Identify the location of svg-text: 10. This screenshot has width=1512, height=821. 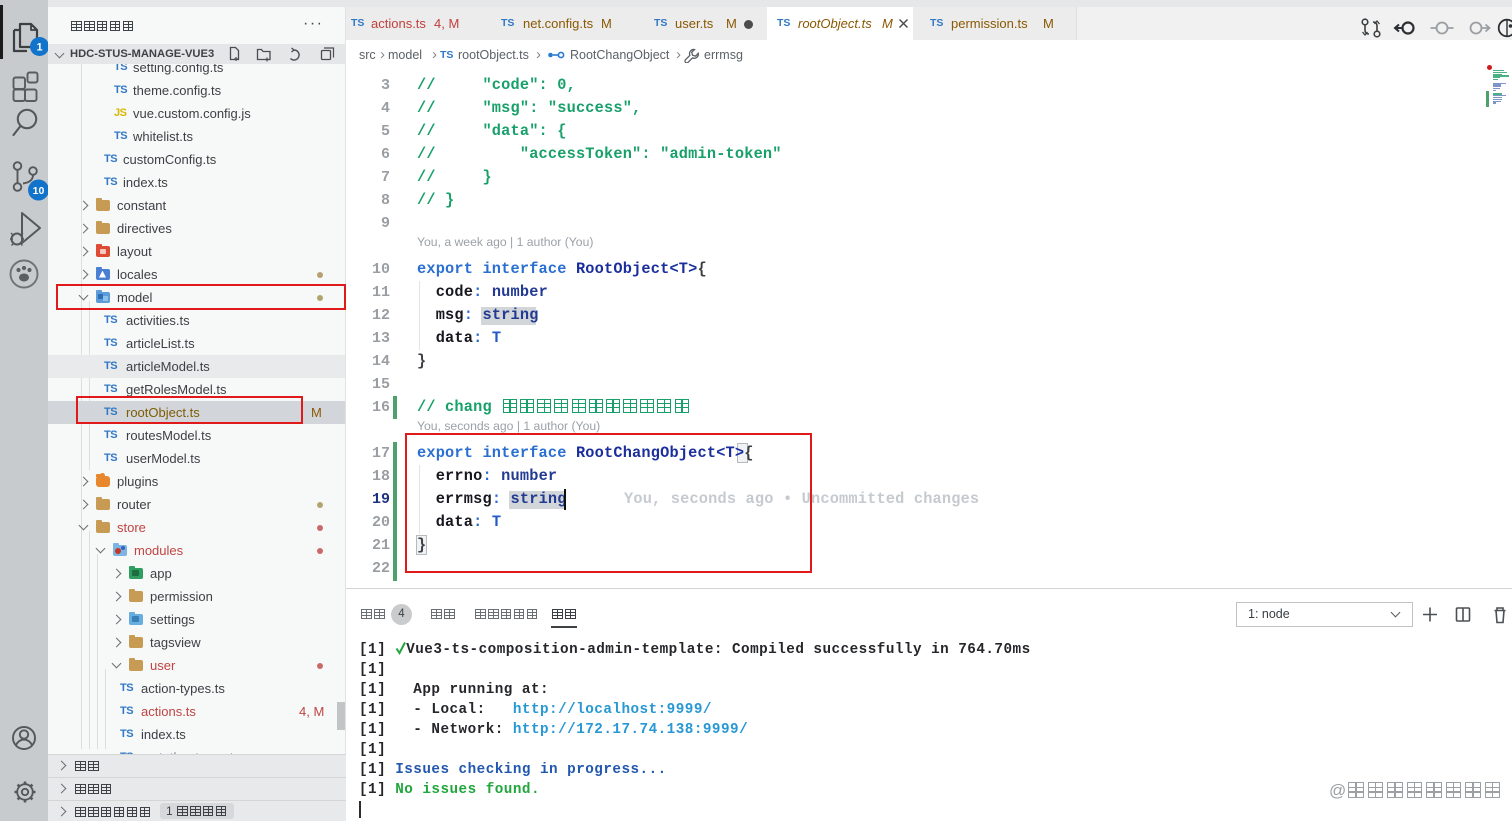
(39, 191).